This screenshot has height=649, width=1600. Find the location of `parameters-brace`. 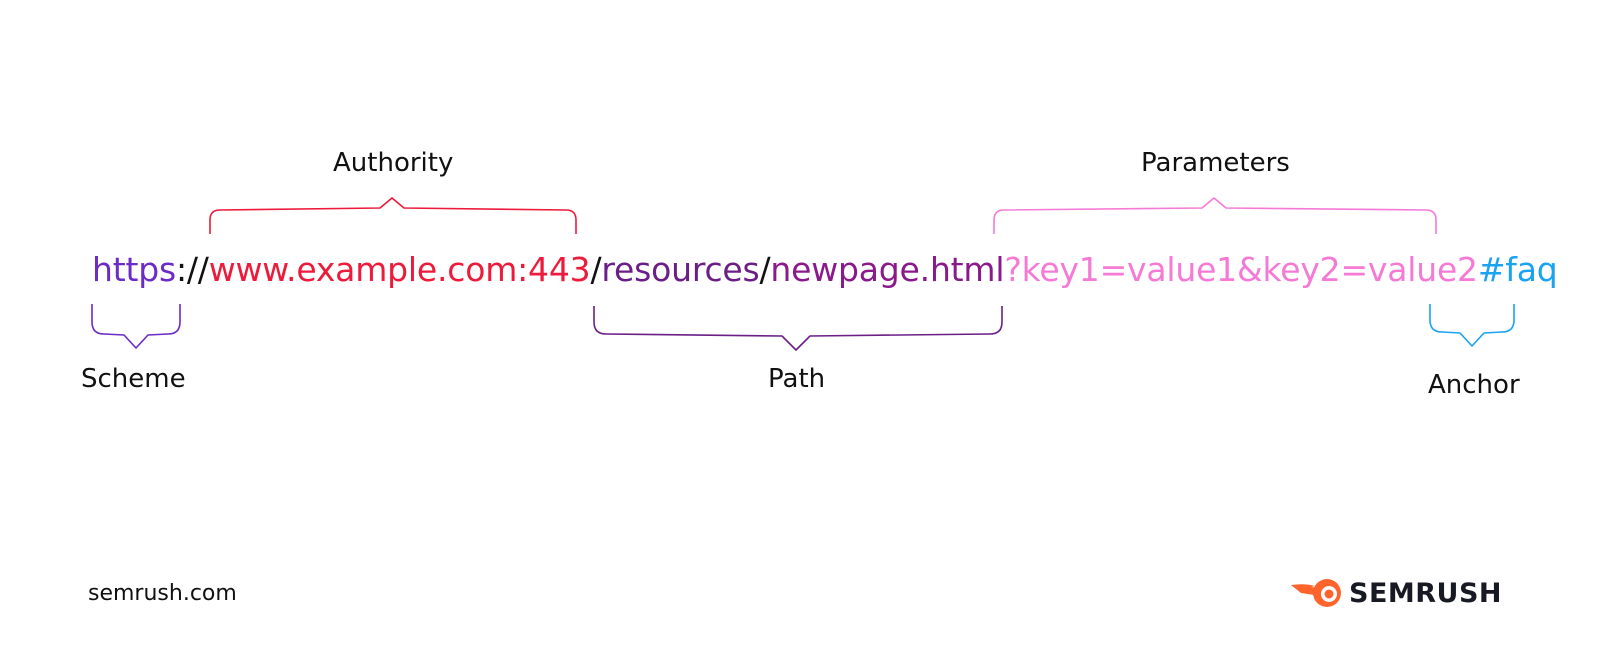

parameters-brace is located at coordinates (1215, 215).